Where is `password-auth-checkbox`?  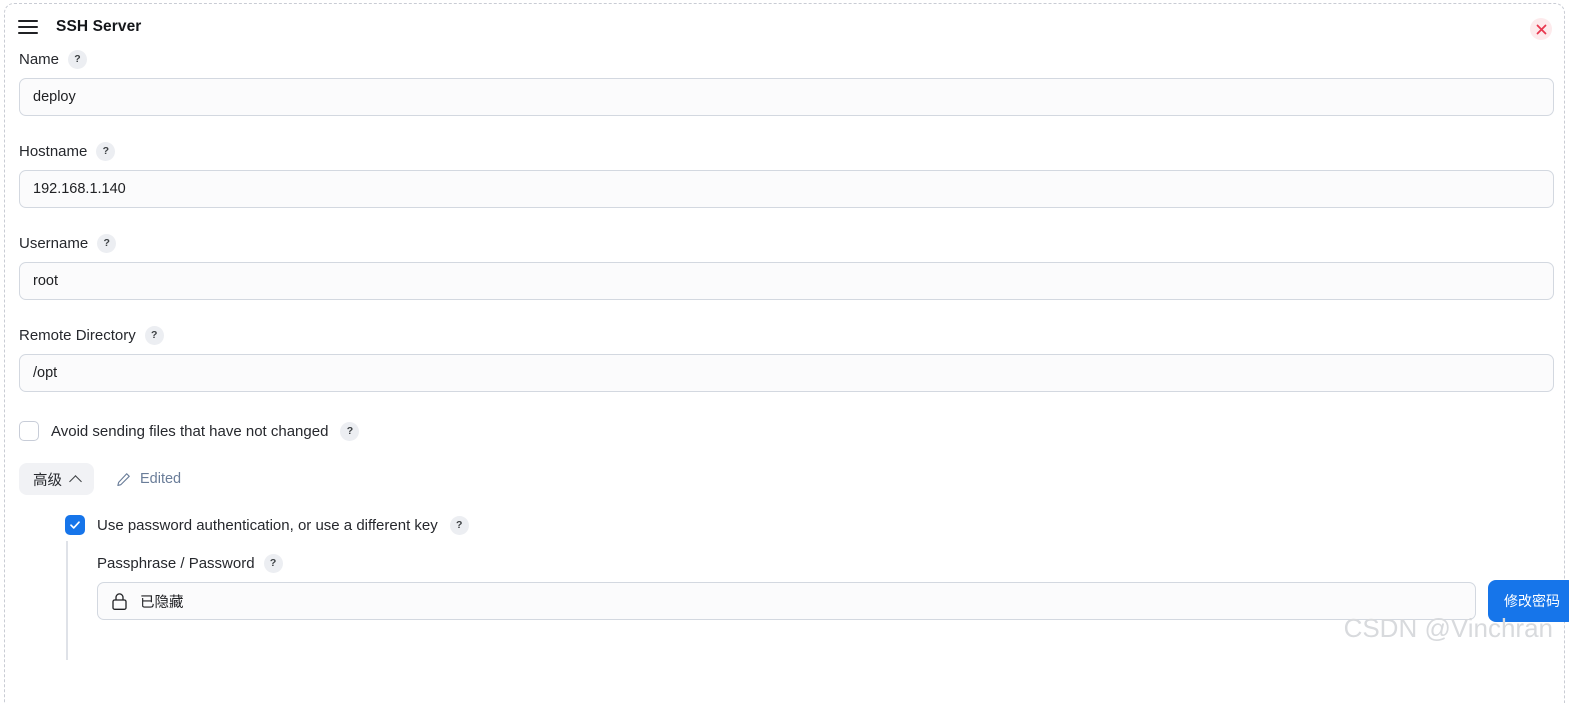 password-auth-checkbox is located at coordinates (75, 525).